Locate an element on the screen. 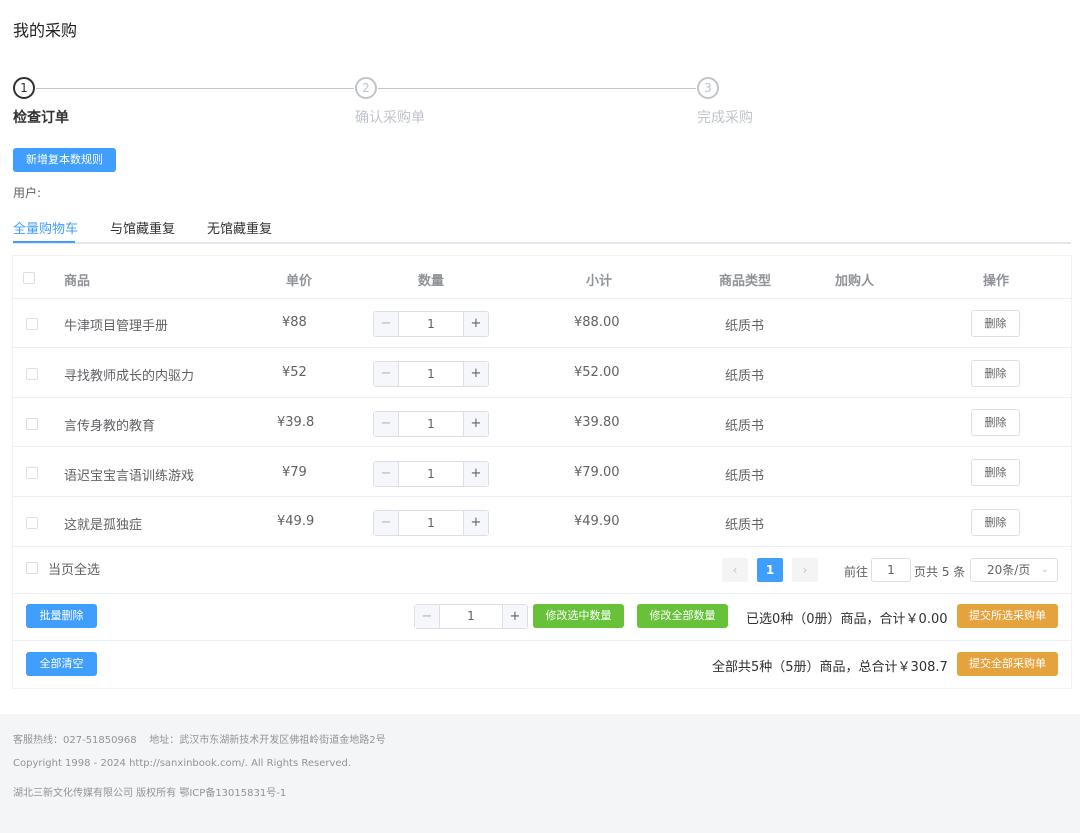  page-title: 我的采购 is located at coordinates (45, 30).